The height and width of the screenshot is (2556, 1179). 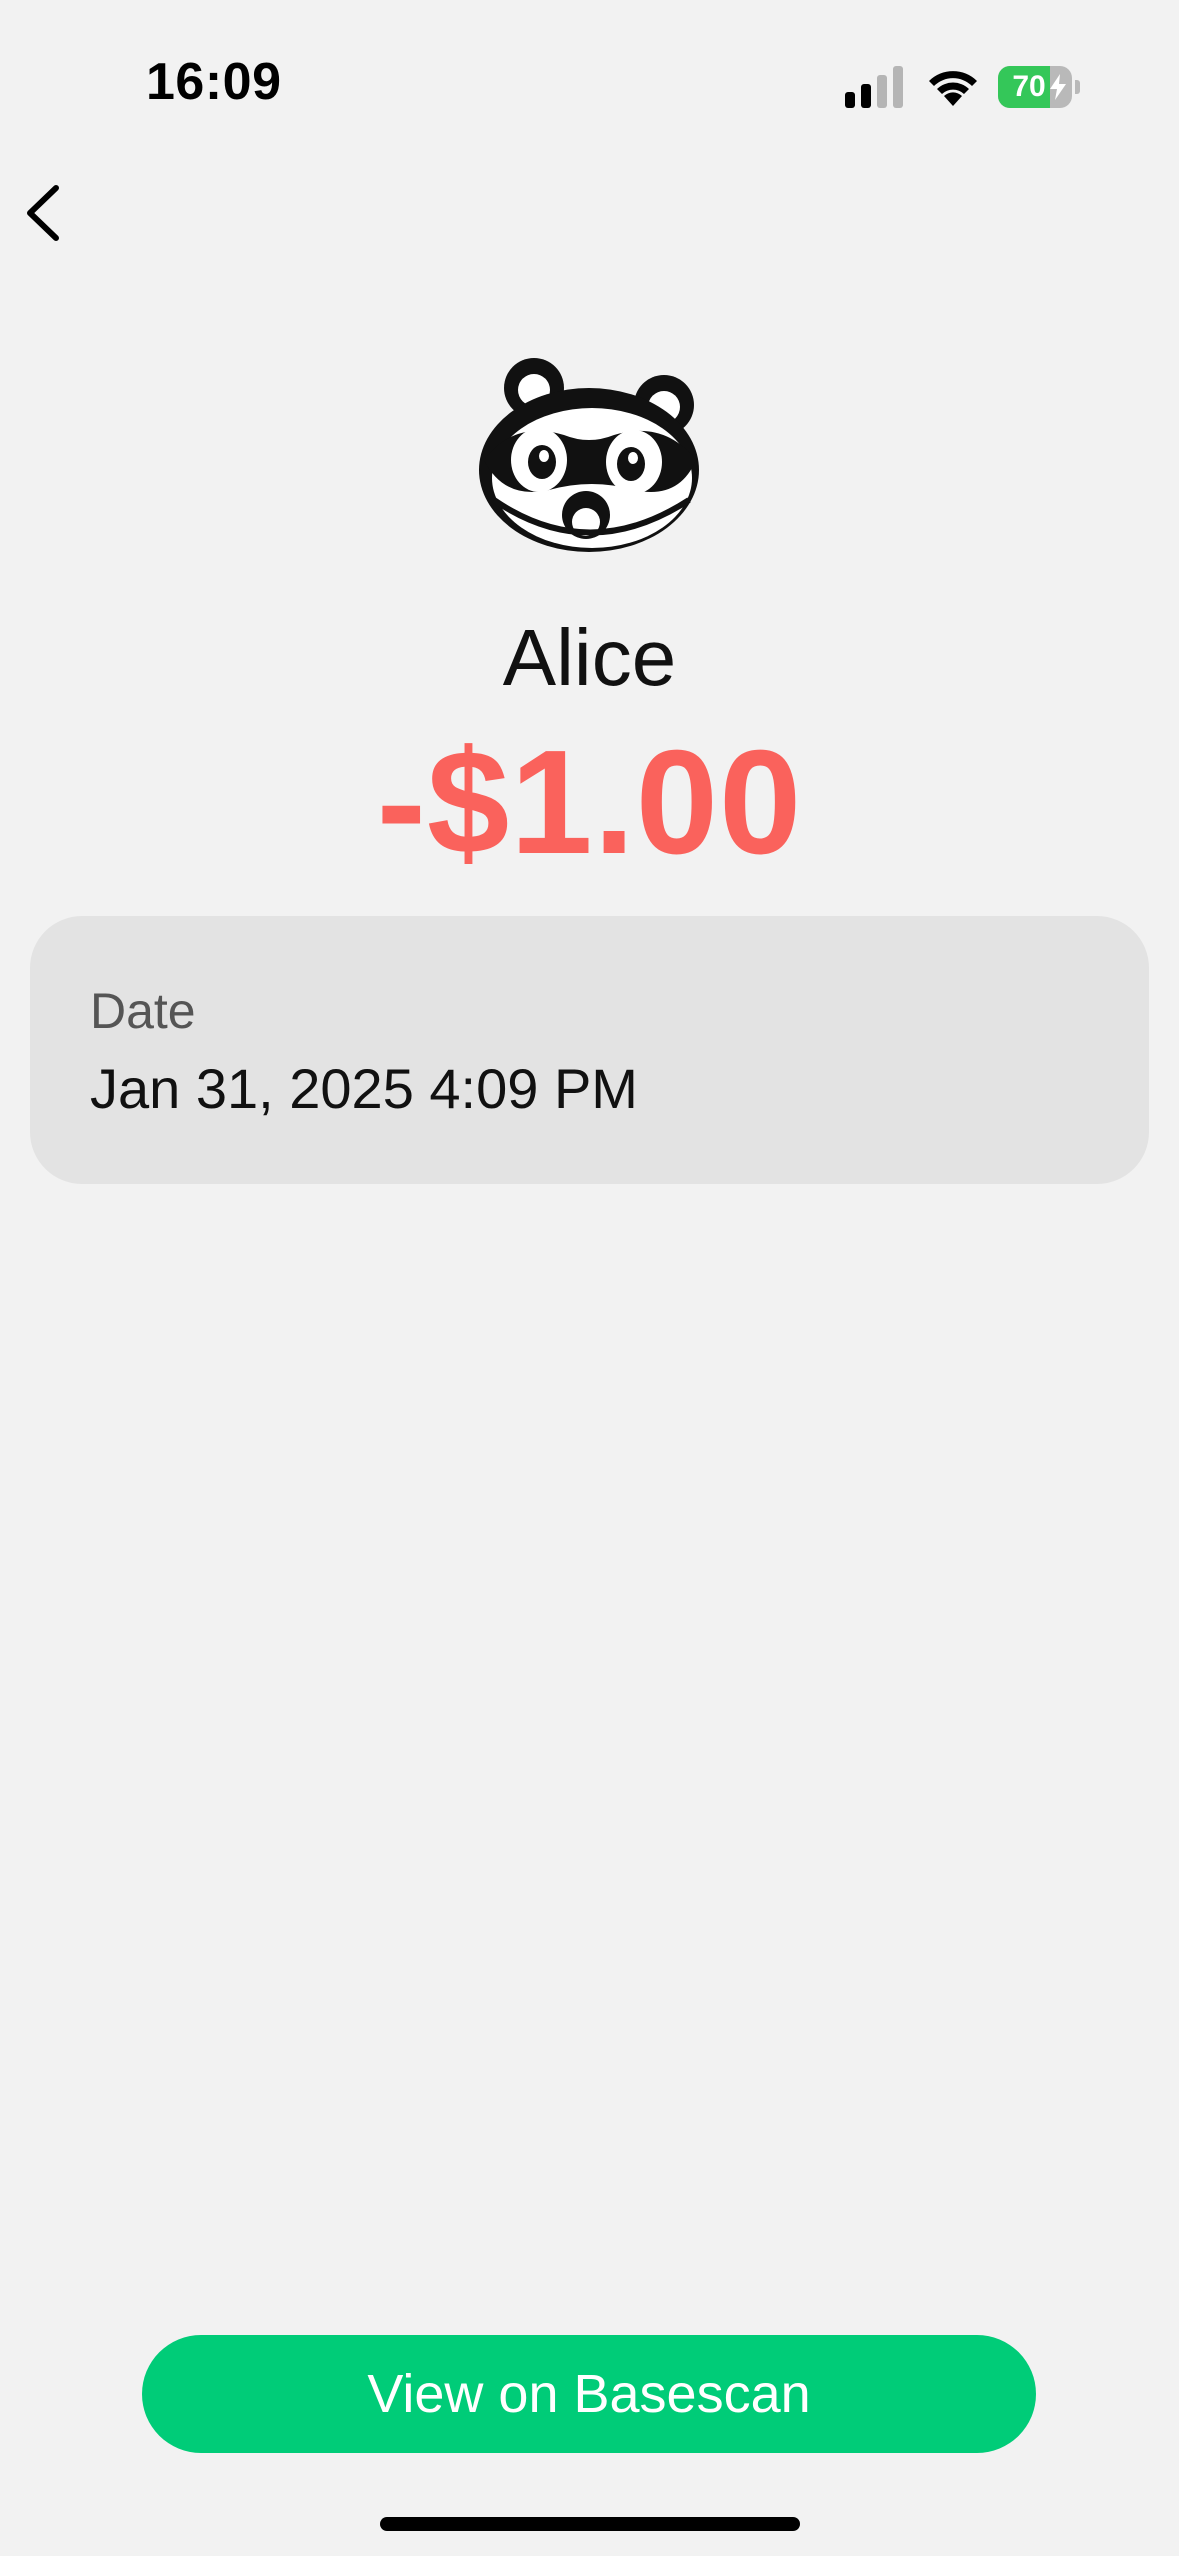 What do you see at coordinates (589, 2394) in the screenshot?
I see `view-on-basescan-button: View on Basescan` at bounding box center [589, 2394].